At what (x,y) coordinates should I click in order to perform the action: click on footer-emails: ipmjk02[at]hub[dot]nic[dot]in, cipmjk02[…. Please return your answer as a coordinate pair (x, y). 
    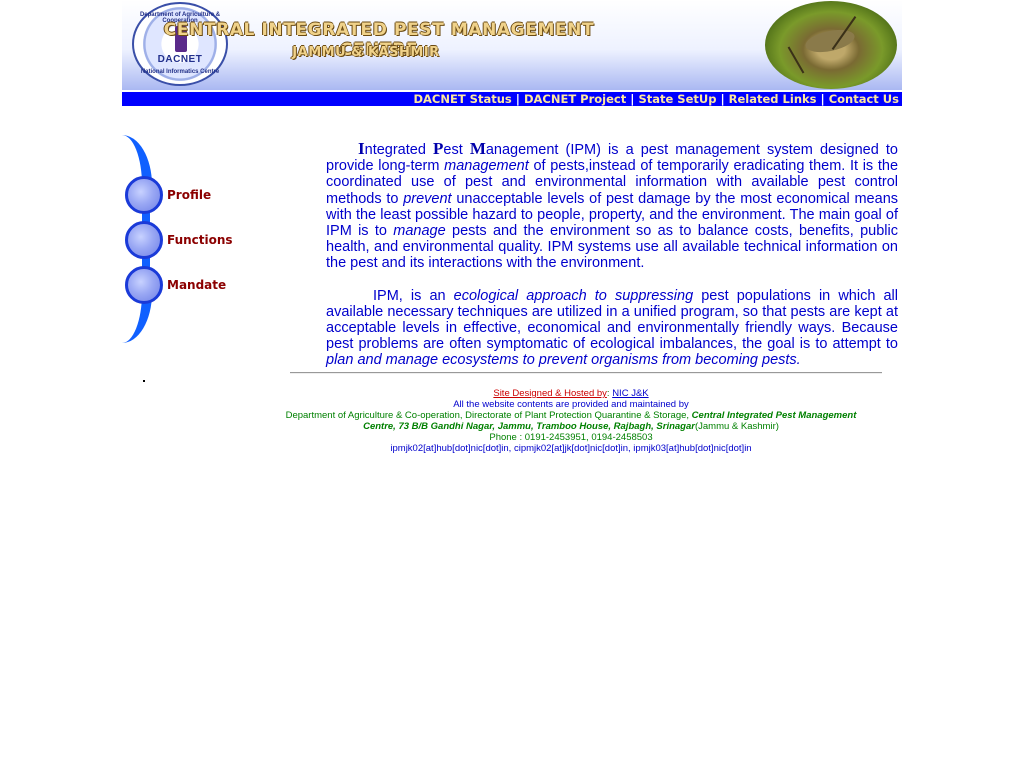
    Looking at the image, I should click on (571, 448).